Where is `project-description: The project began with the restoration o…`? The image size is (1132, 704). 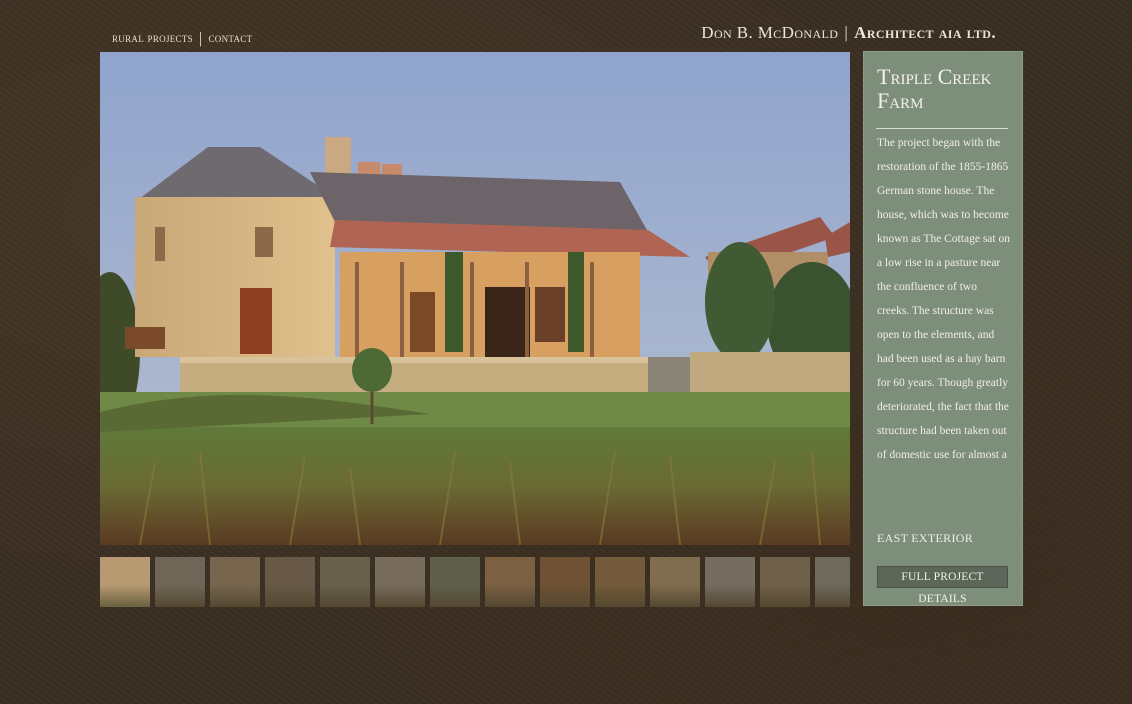
project-description: The project began with the restoration o… is located at coordinates (943, 299).